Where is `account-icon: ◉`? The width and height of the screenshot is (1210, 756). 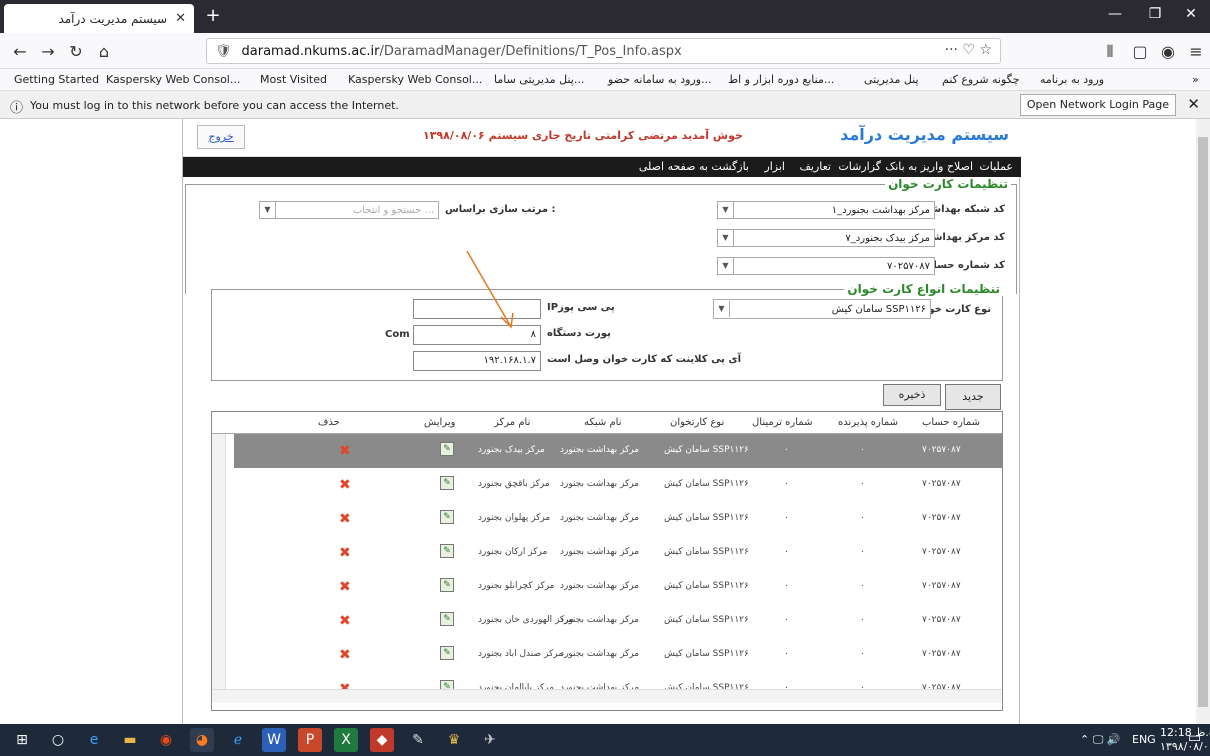
account-icon: ◉ is located at coordinates (1168, 51).